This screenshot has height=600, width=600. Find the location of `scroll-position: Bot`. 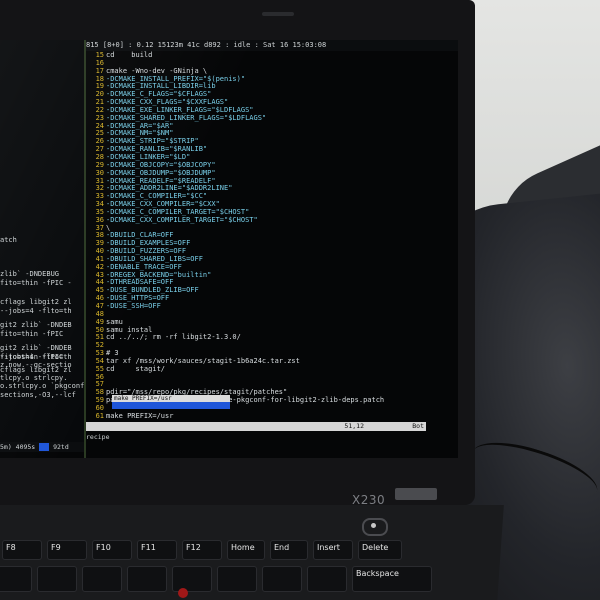

scroll-position: Bot is located at coordinates (418, 426).